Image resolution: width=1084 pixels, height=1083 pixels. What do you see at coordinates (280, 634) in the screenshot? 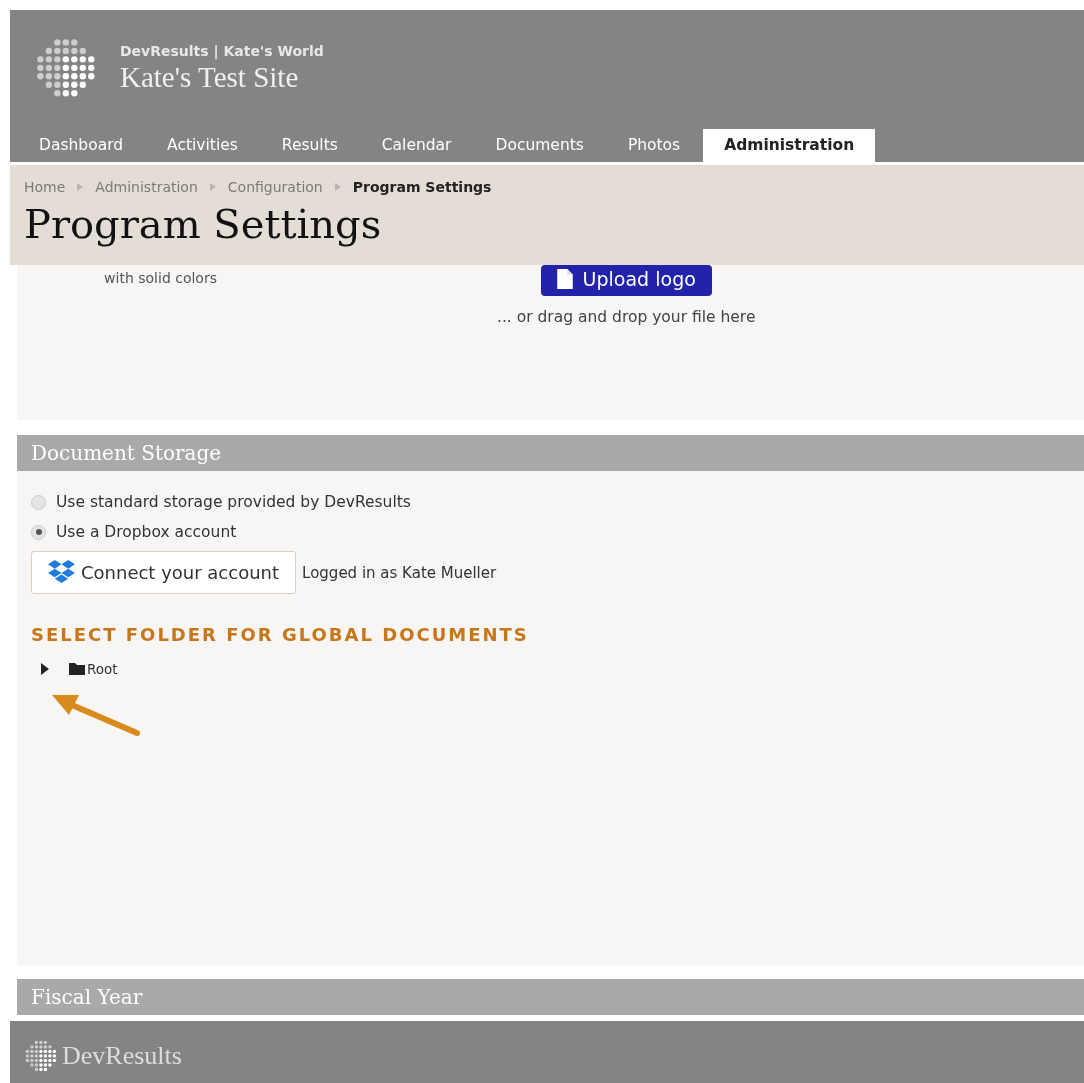
I see `folder-heading: SELECT FOLDER FOR GLOBAL DOCUMENTS` at bounding box center [280, 634].